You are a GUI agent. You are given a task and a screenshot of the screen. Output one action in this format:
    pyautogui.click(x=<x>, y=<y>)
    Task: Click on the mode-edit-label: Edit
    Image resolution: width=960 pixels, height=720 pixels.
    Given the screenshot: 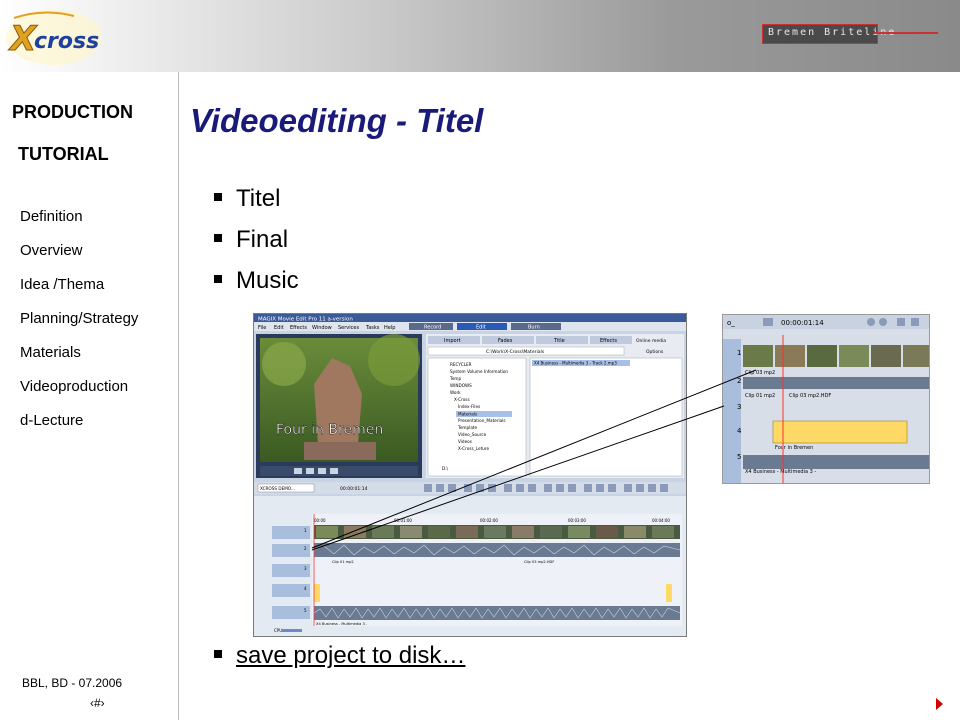 What is the action you would take?
    pyautogui.click(x=481, y=328)
    